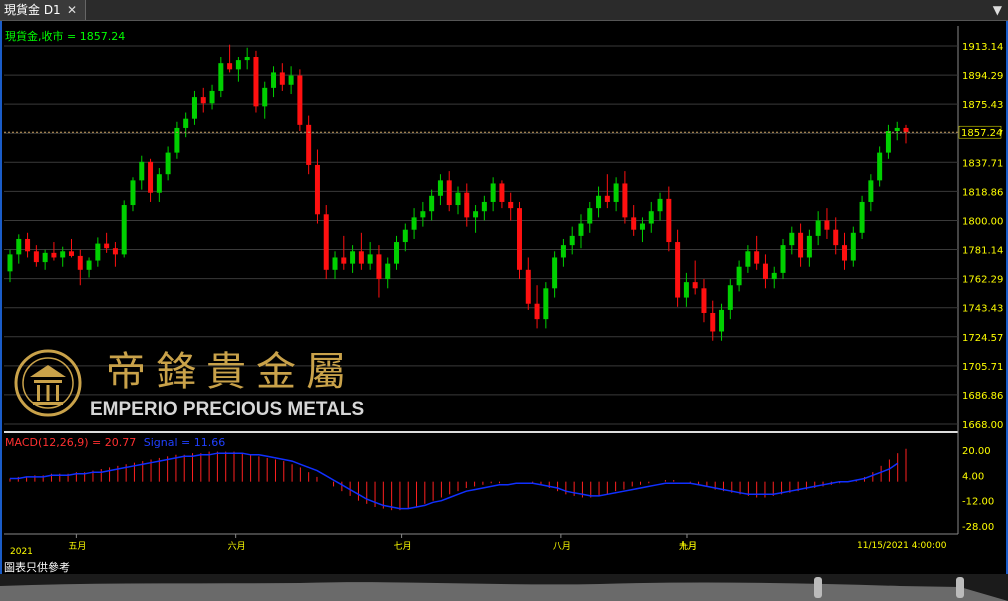  I want to click on price-tick-label: 1913.14, so click(982, 47).